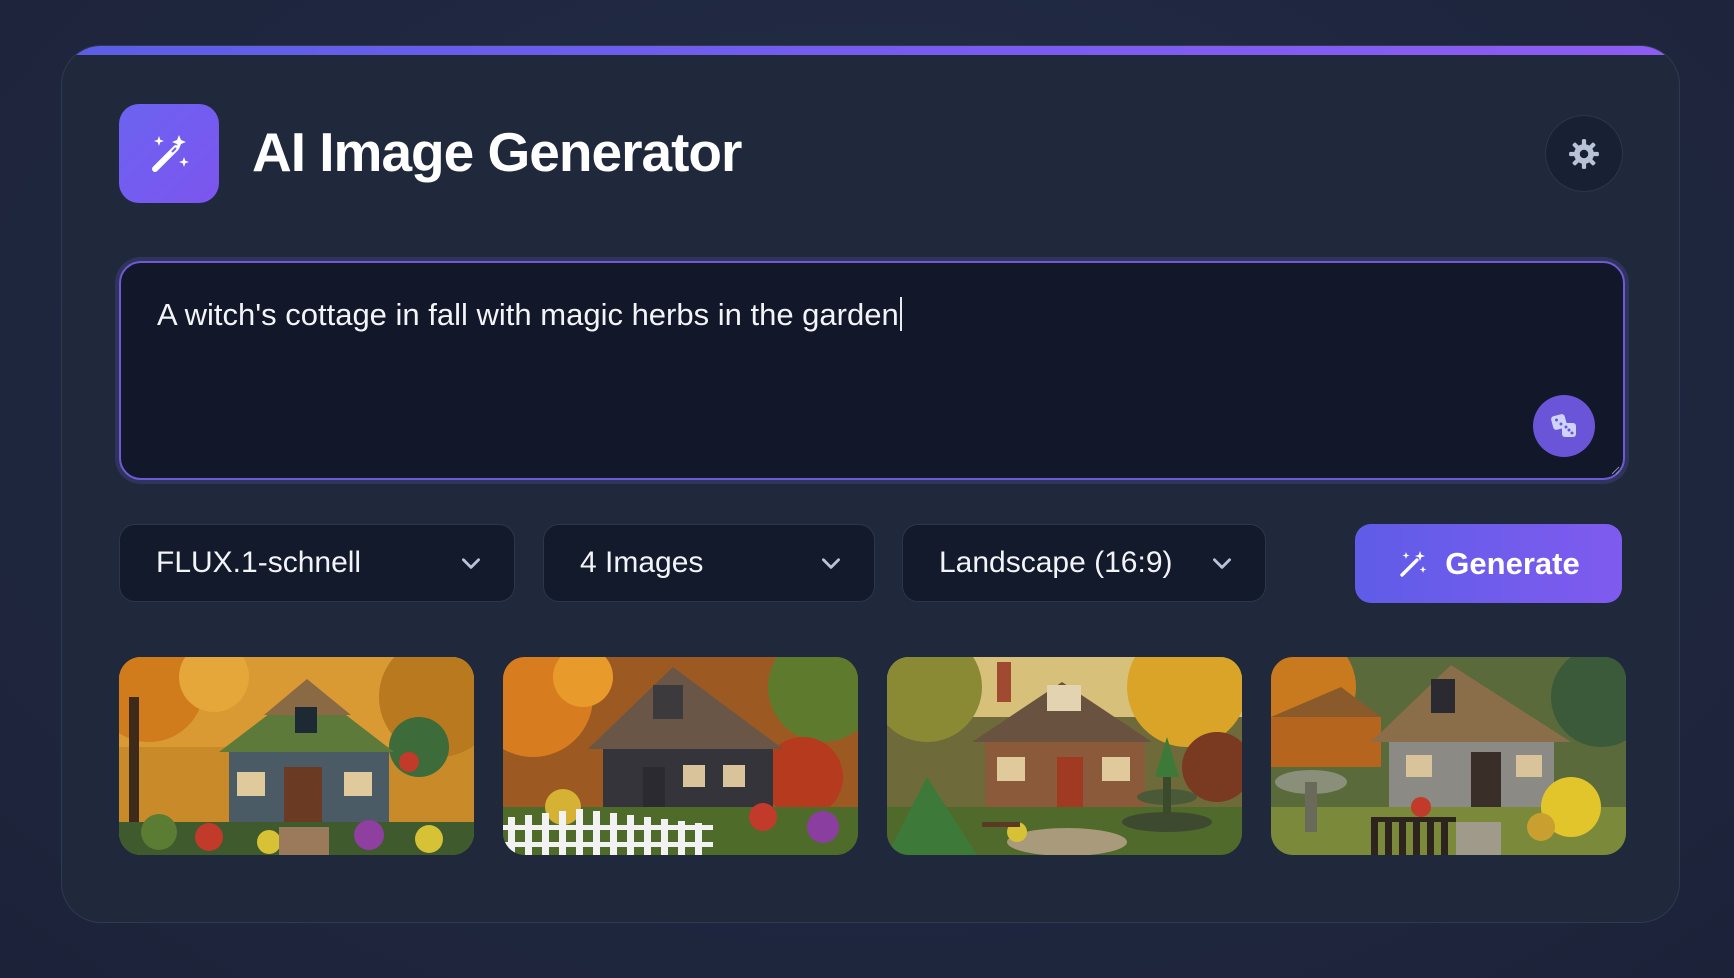  I want to click on settings-button, so click(1584, 153).